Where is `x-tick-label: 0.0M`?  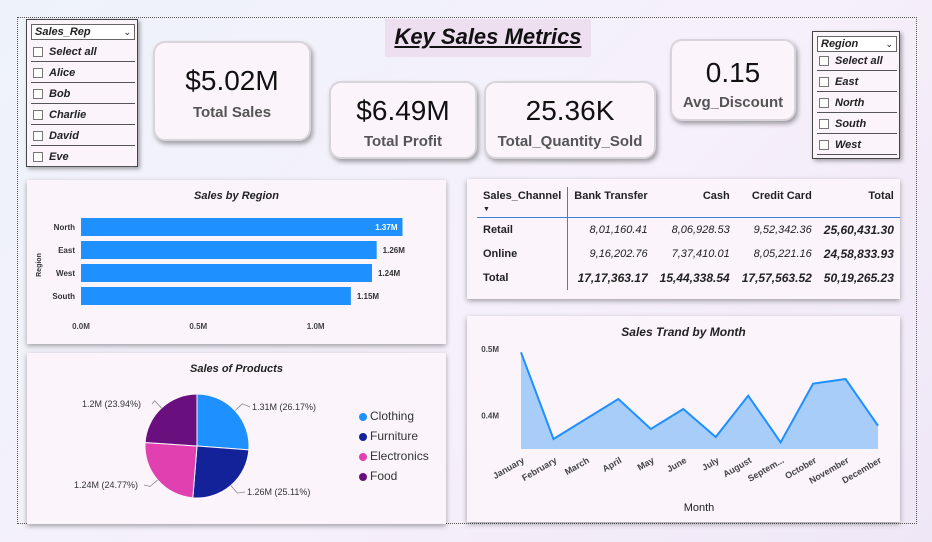 x-tick-label: 0.0M is located at coordinates (81, 326).